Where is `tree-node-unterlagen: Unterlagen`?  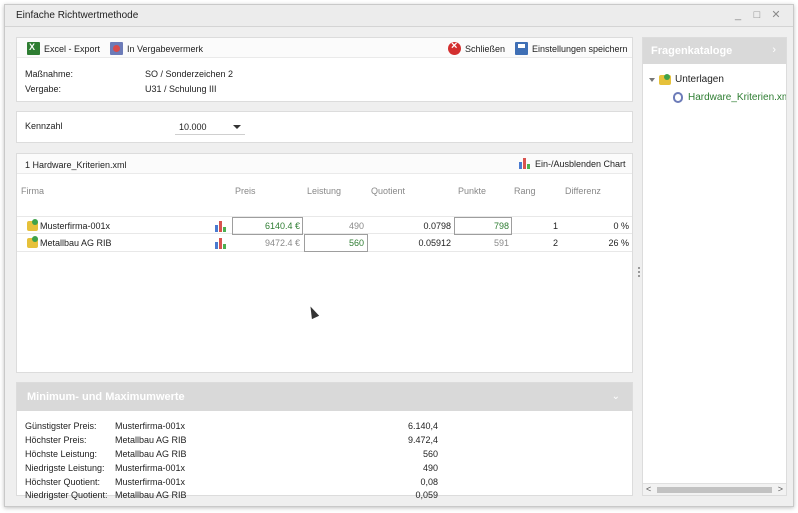 tree-node-unterlagen: Unterlagen is located at coordinates (686, 79).